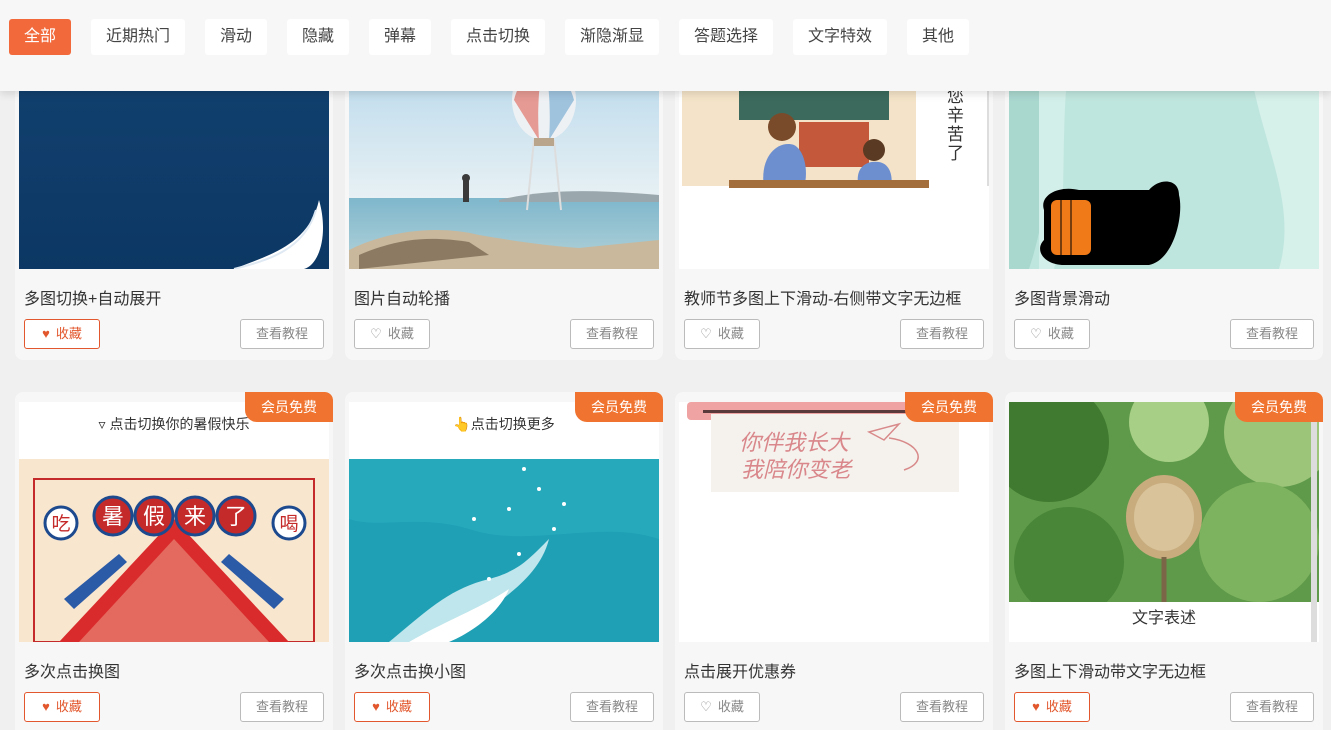  What do you see at coordinates (60, 524) in the screenshot?
I see `poster-char: 吃` at bounding box center [60, 524].